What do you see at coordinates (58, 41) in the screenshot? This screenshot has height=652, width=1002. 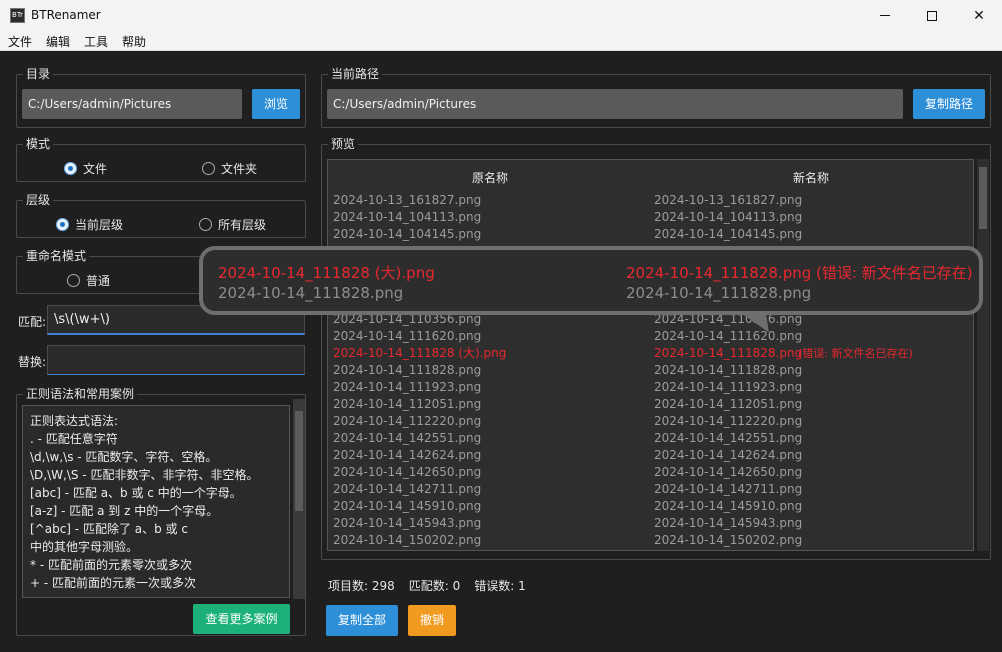 I see `menu-edit: 编辑` at bounding box center [58, 41].